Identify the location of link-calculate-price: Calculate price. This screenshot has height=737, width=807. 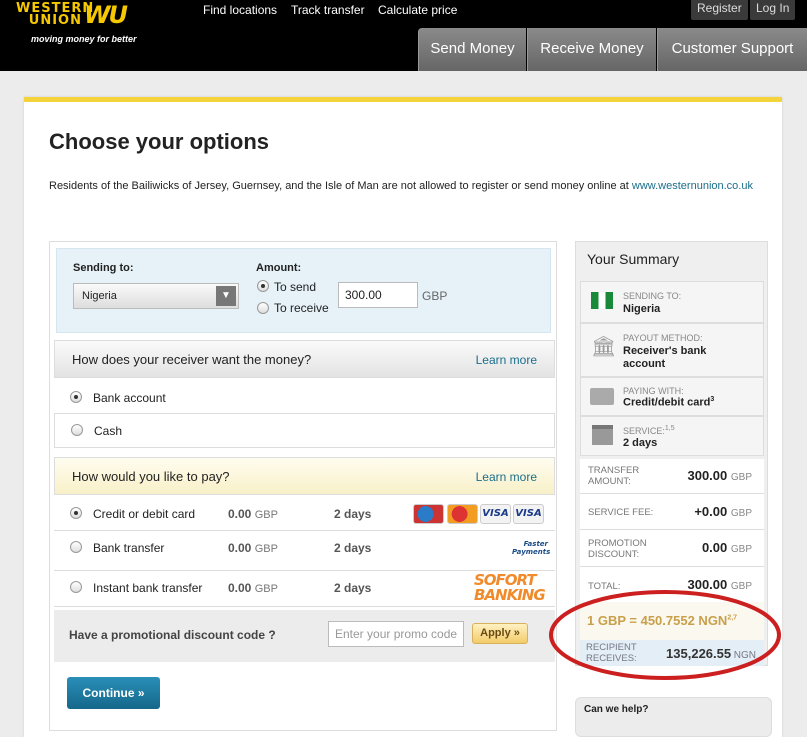
(417, 10).